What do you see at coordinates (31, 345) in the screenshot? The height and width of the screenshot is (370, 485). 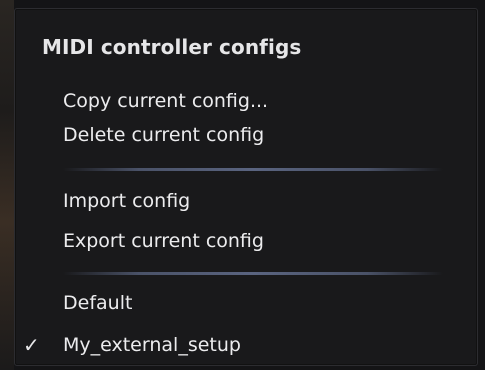 I see `checkmark-icon: ✓` at bounding box center [31, 345].